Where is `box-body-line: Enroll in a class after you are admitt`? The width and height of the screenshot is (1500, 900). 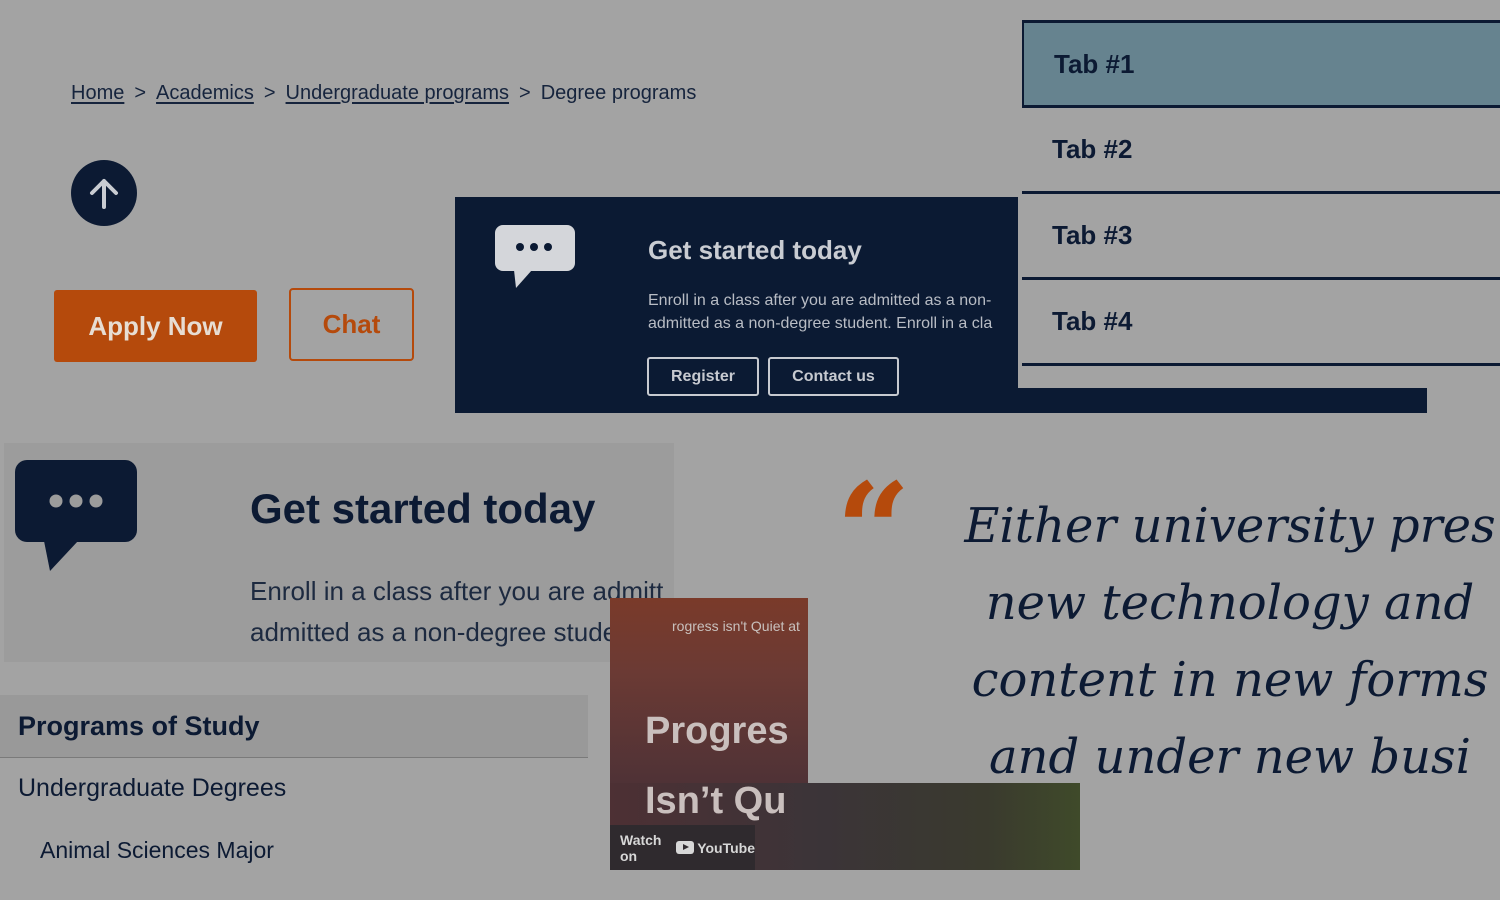
box-body-line: Enroll in a class after you are admitt is located at coordinates (457, 591).